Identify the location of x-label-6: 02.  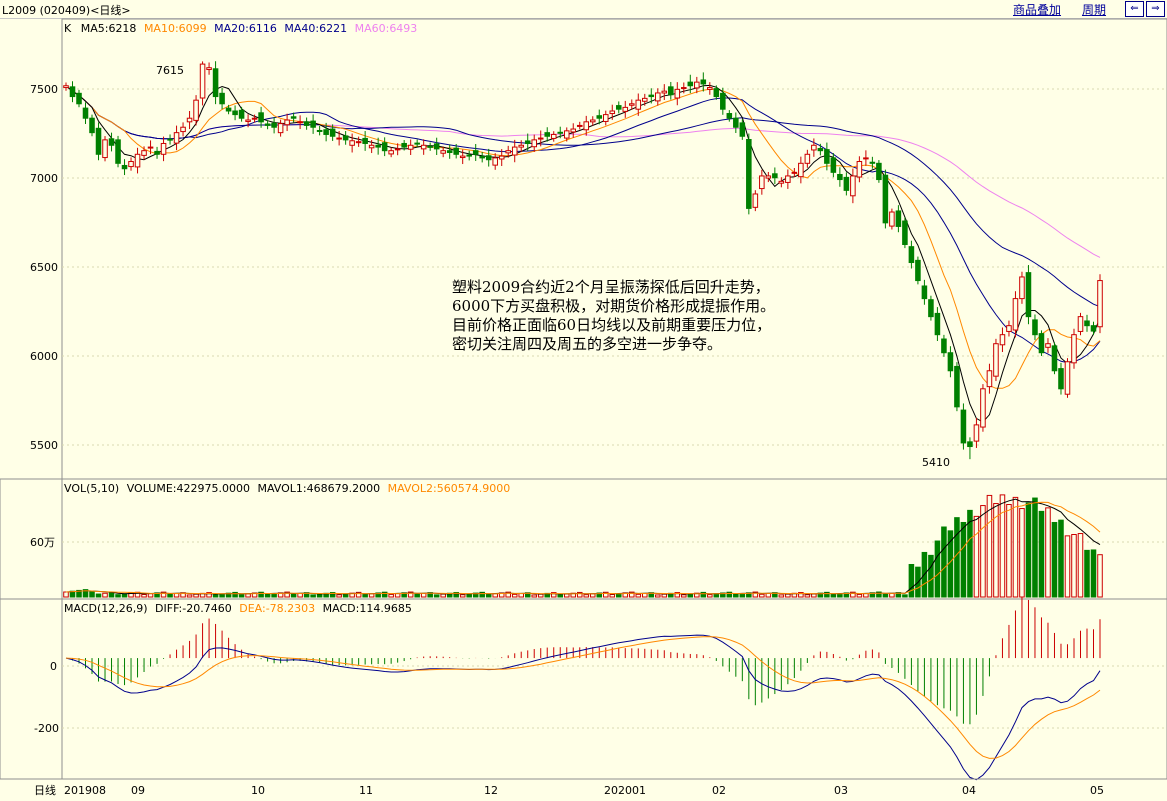
(719, 790).